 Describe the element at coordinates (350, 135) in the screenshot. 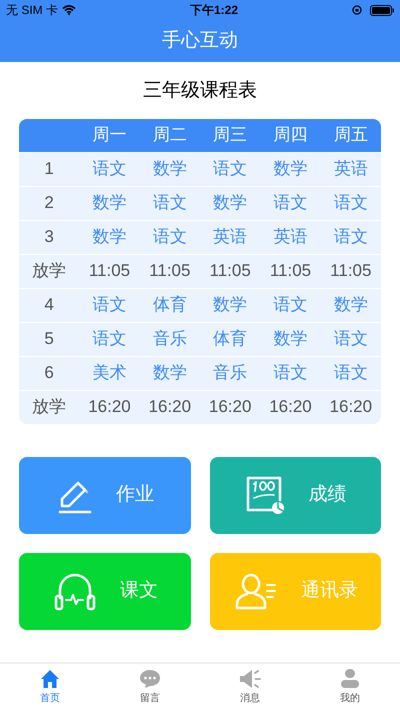

I see `column-header: 周五` at that location.